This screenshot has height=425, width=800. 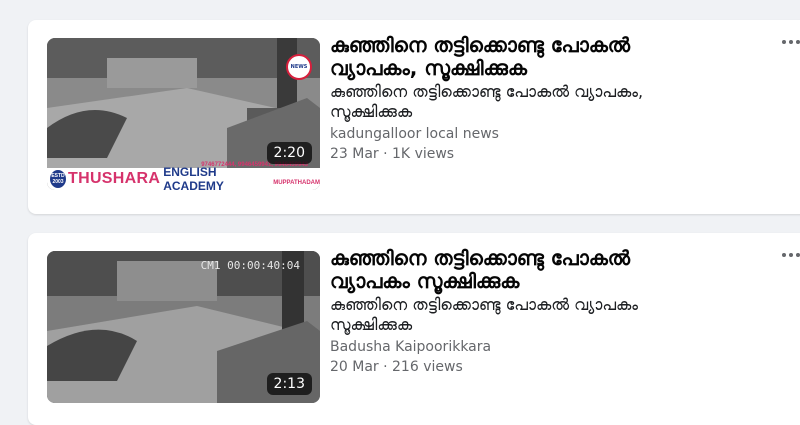 I want to click on badge-text: NEWS, so click(x=299, y=67).